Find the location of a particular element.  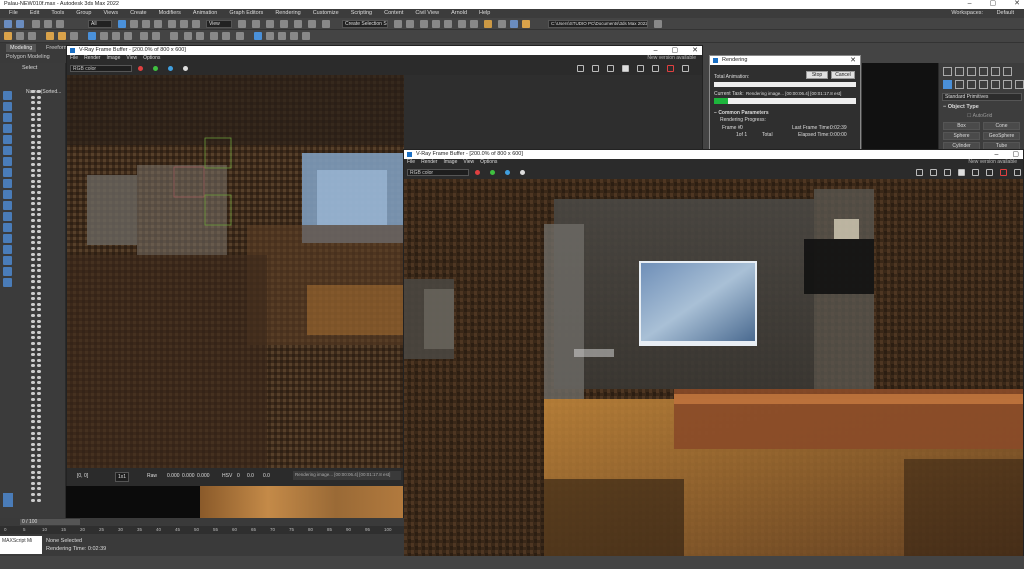

render-production-icon is located at coordinates (526, 24).